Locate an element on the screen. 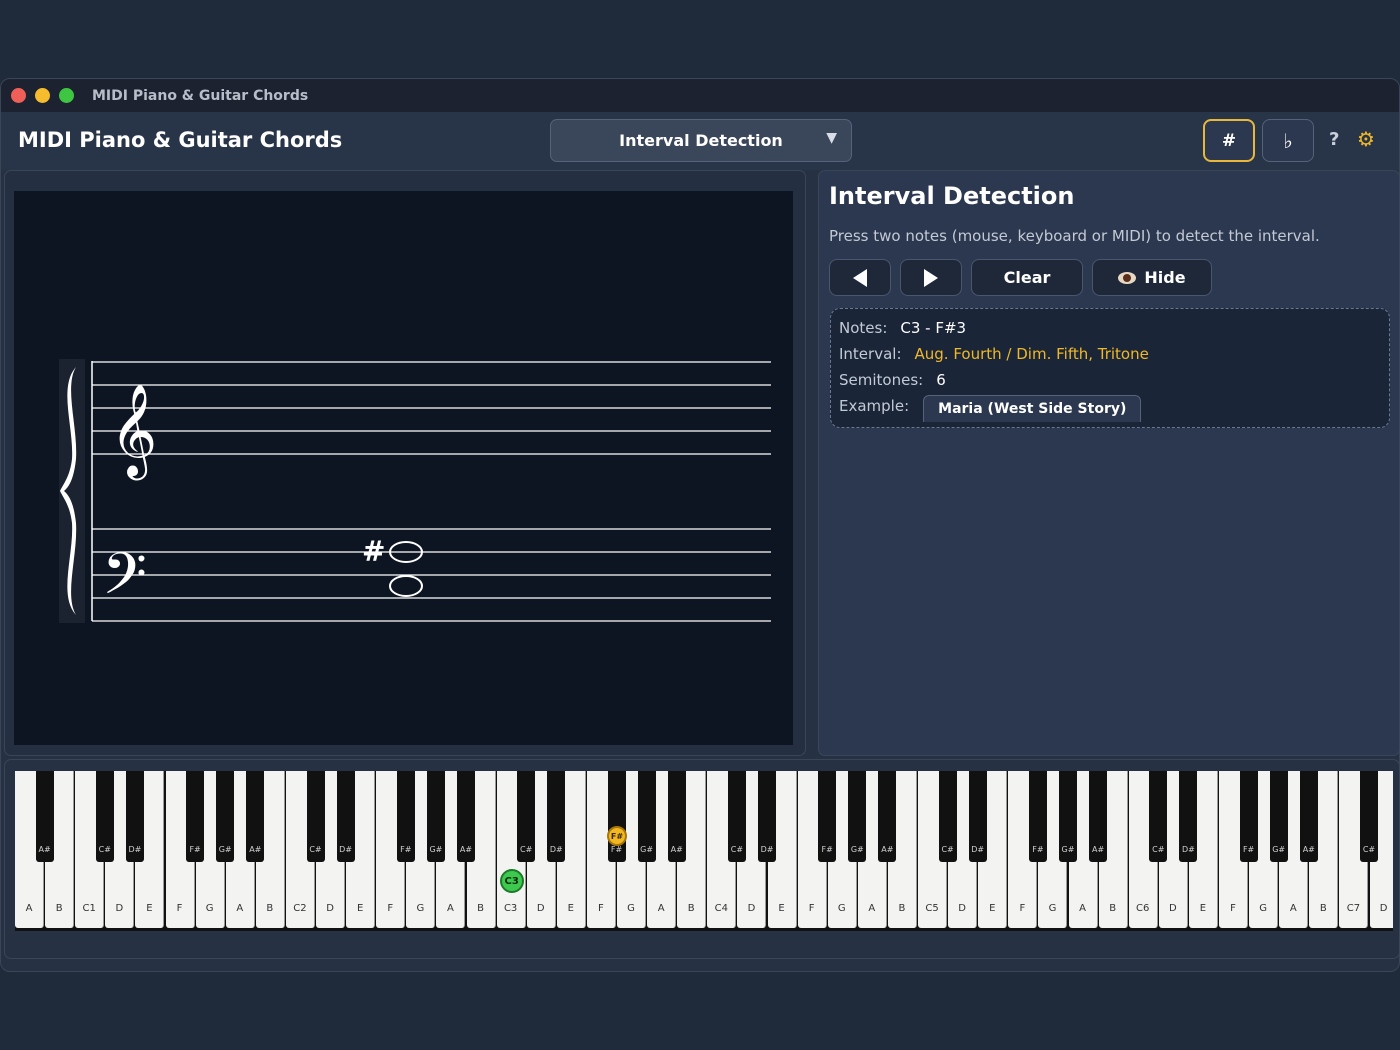 Image resolution: width=1400 pixels, height=1050 pixels. play-back-icon is located at coordinates (860, 277).